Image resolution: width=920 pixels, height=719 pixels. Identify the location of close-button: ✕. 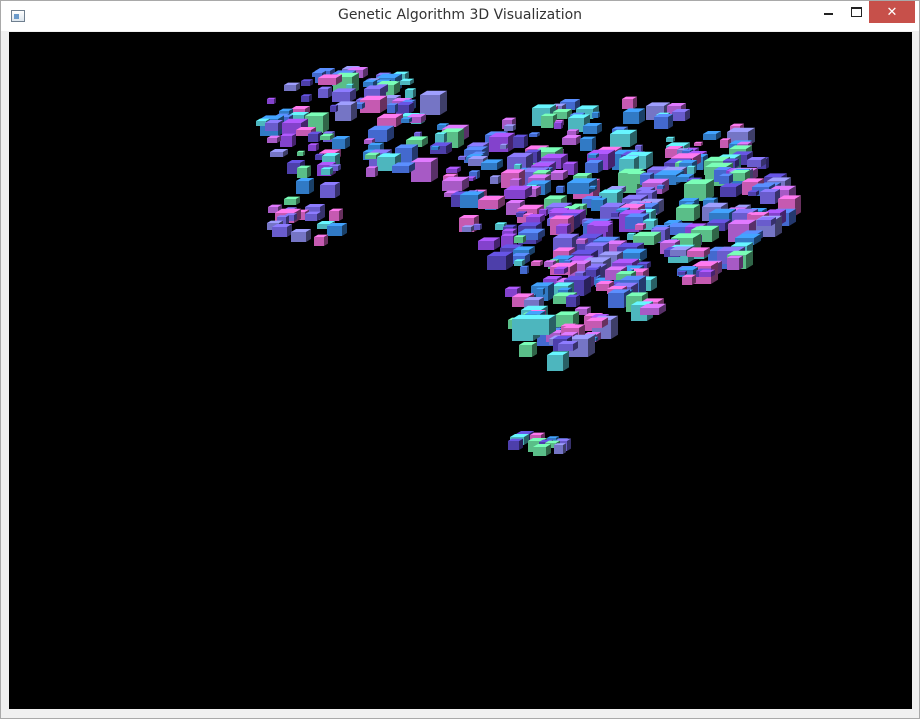
(892, 12).